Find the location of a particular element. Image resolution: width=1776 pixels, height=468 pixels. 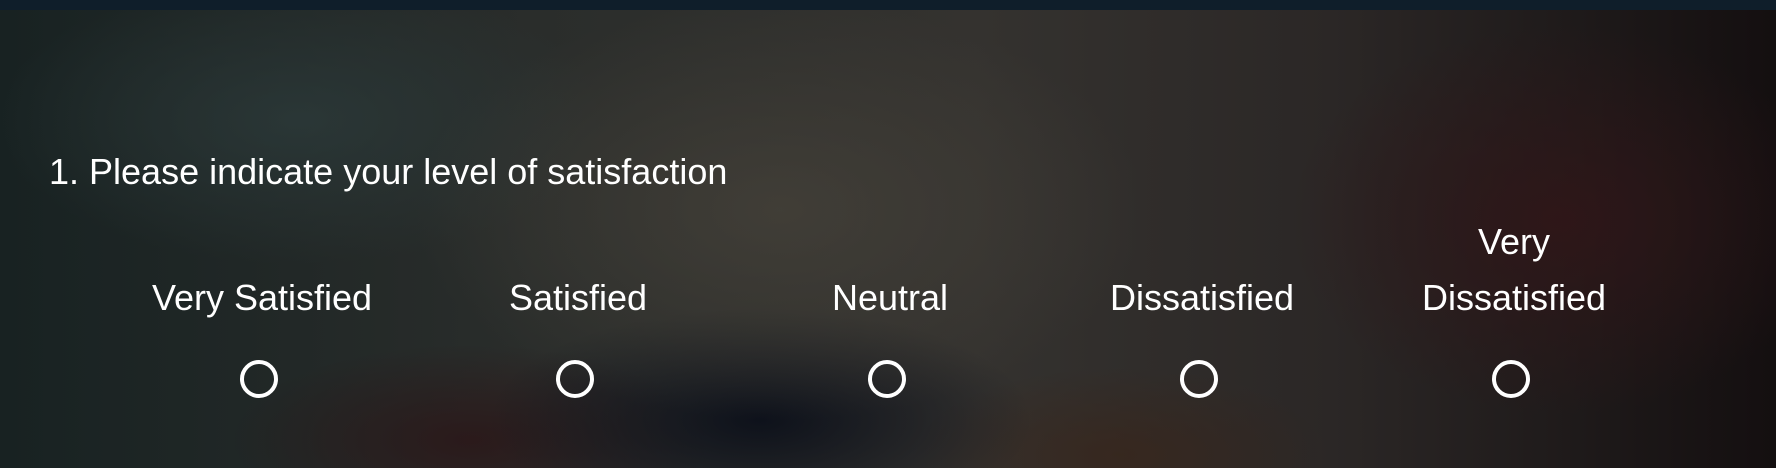

option-neutral: Neutral is located at coordinates (890, 298).